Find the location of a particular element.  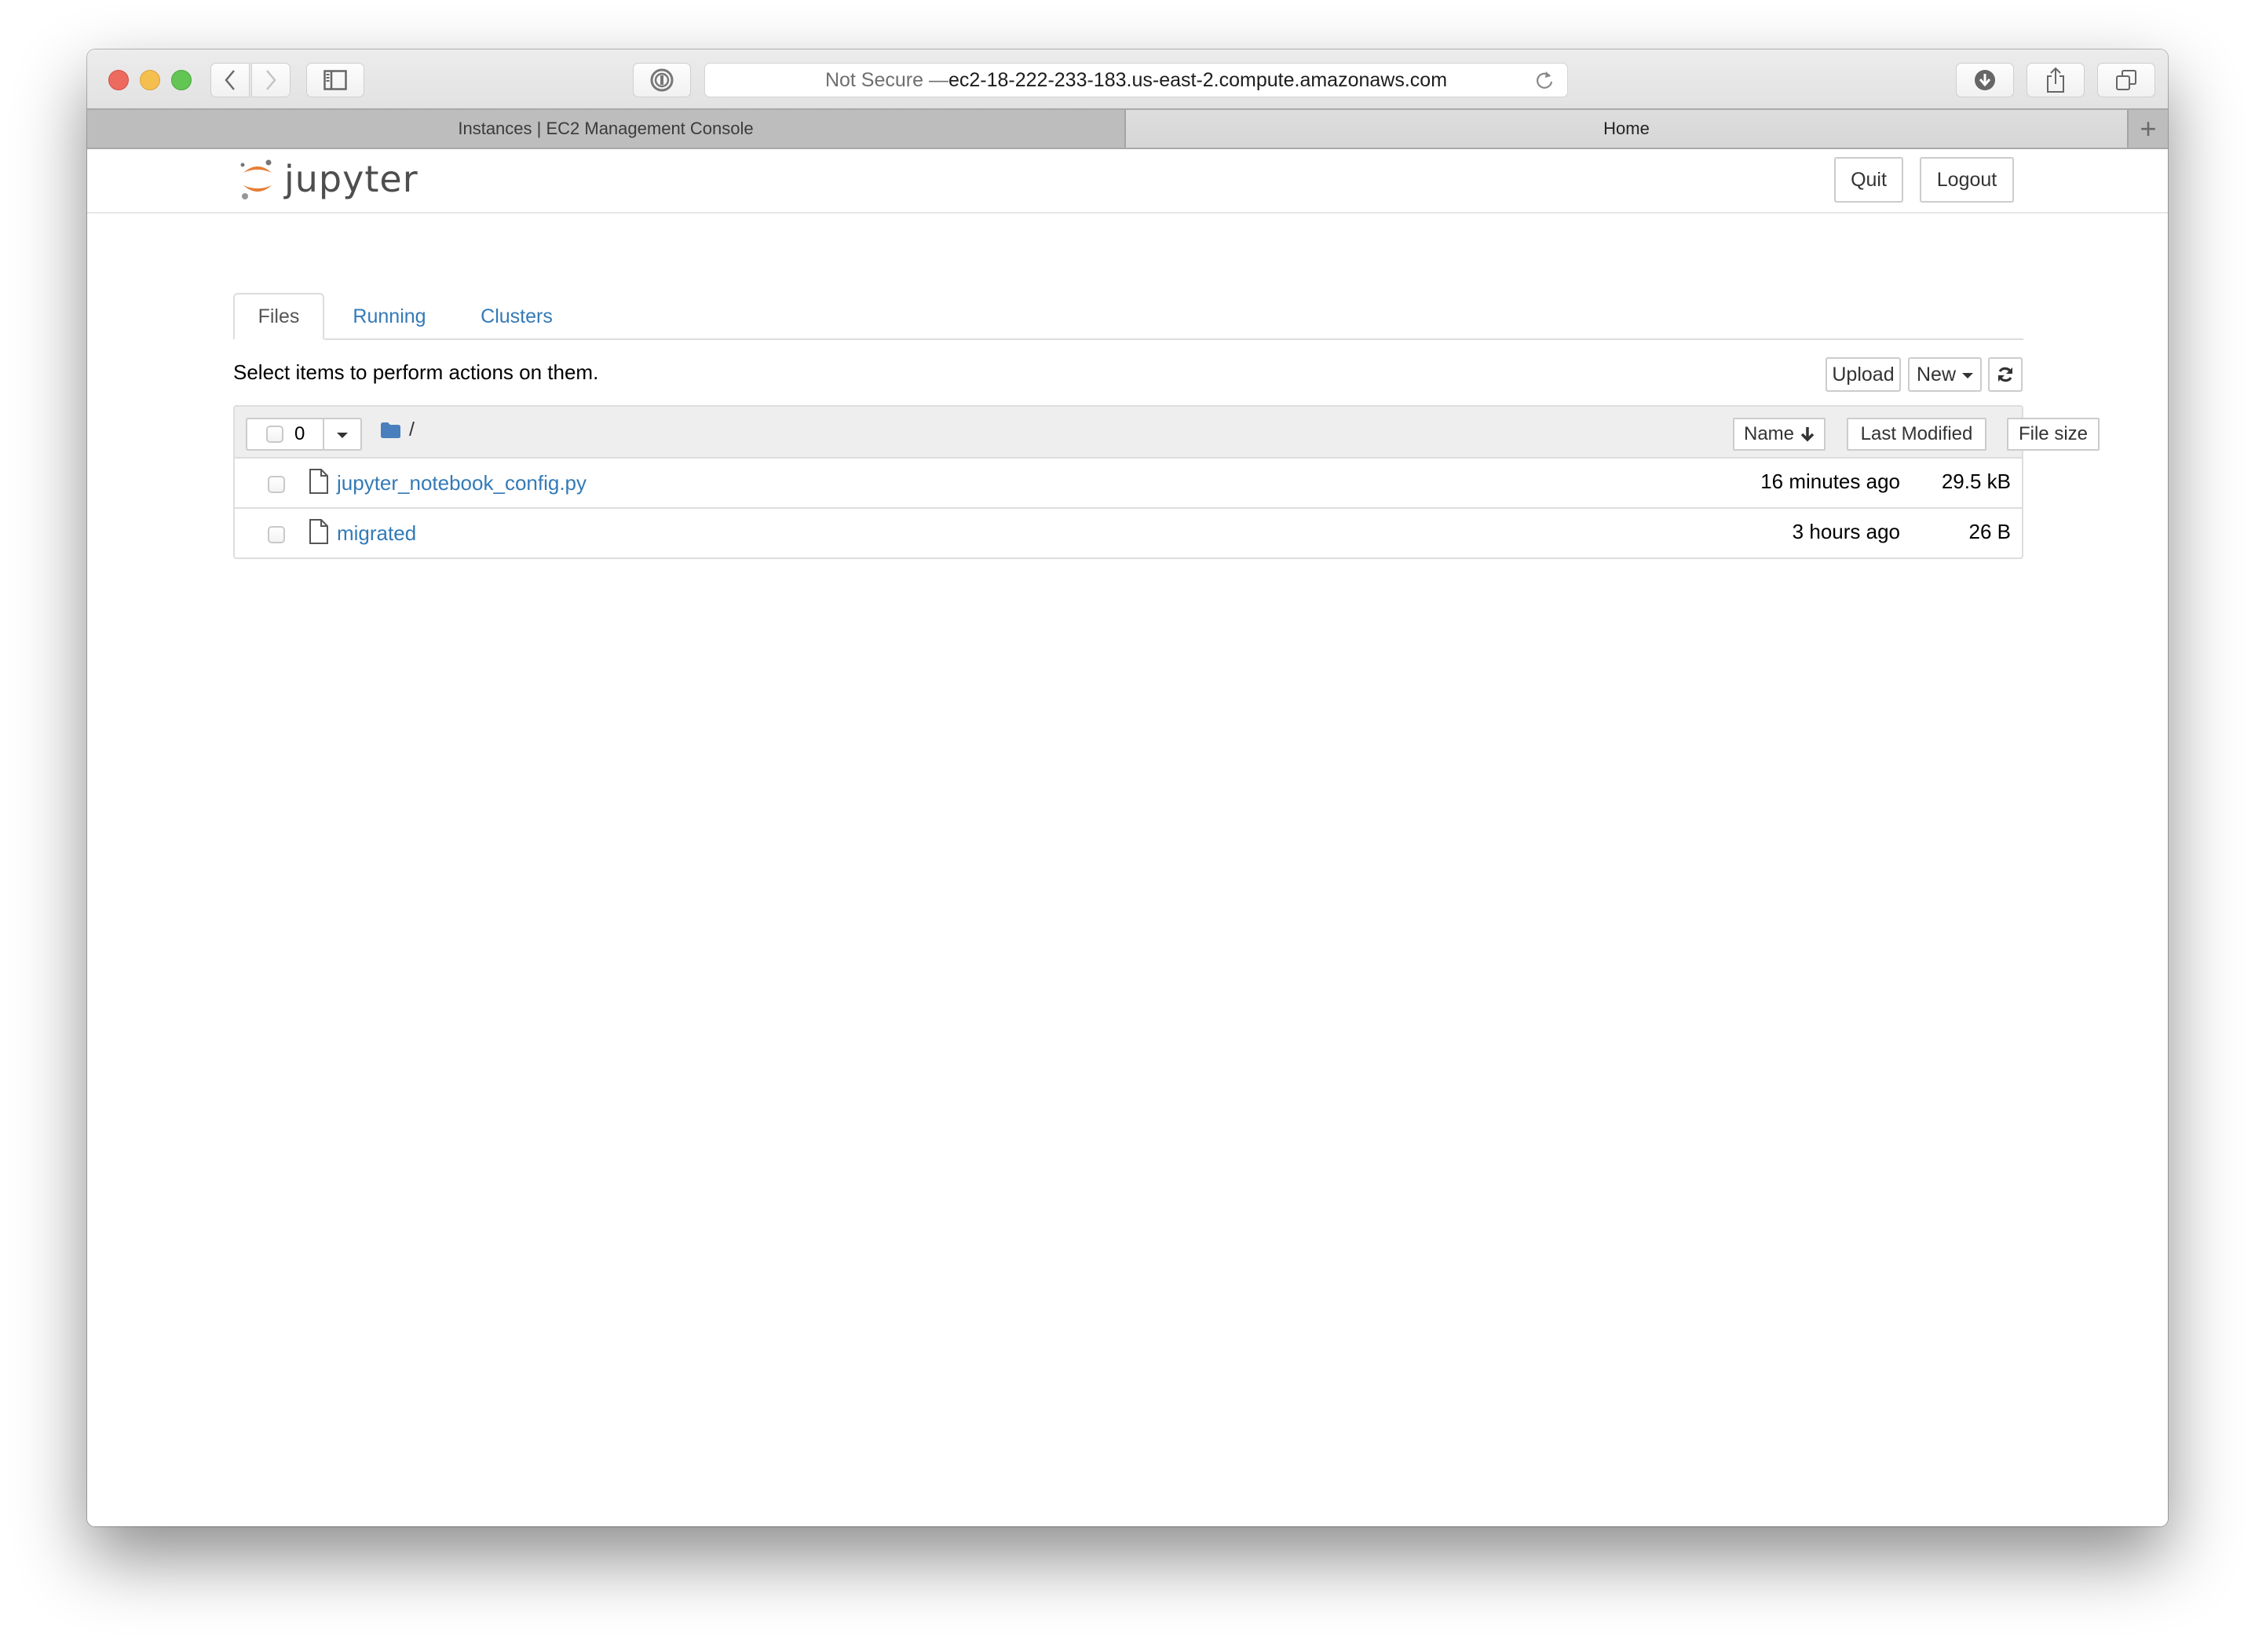

downloads-button is located at coordinates (1985, 80).